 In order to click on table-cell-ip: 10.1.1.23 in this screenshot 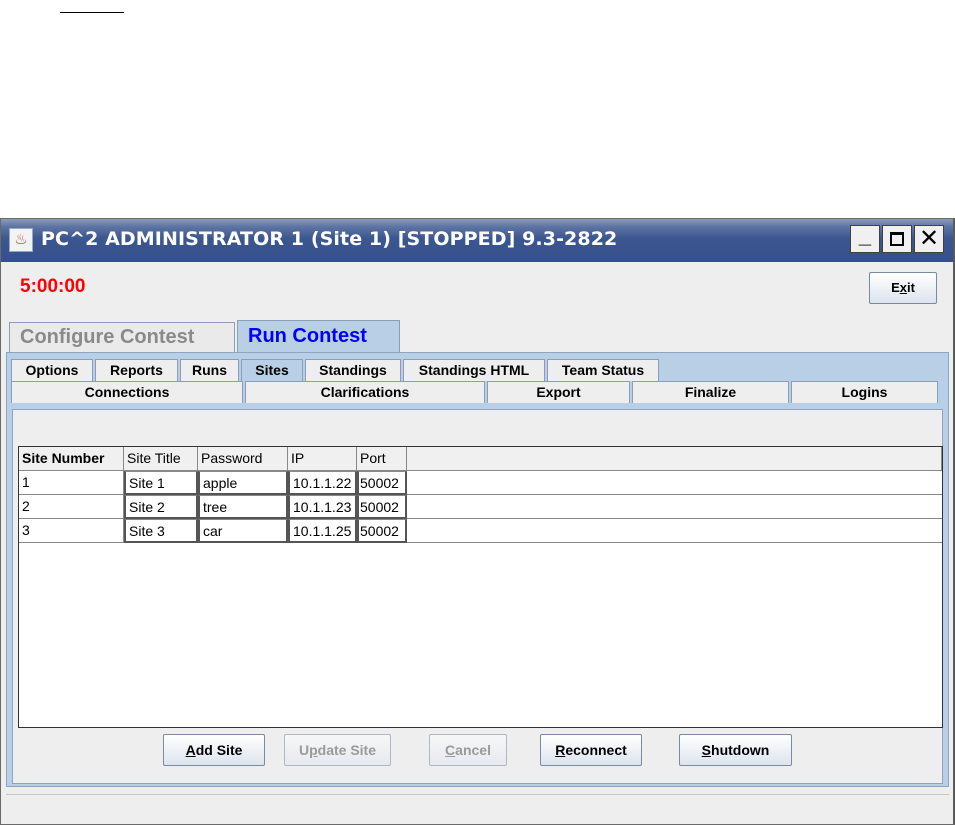, I will do `click(322, 507)`.